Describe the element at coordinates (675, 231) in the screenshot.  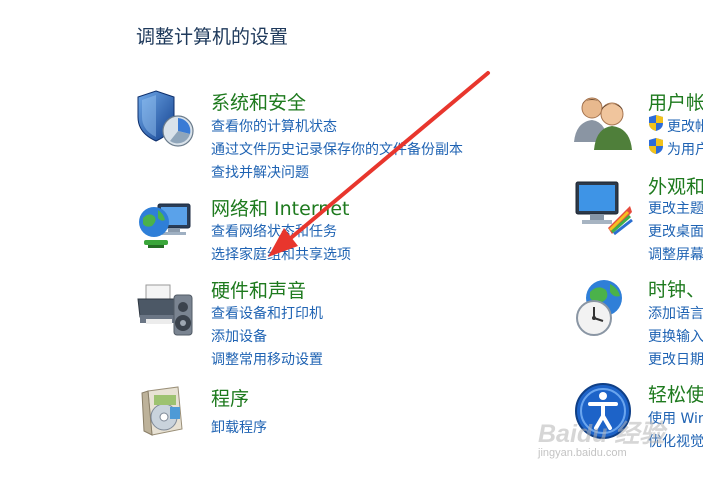
I see `link-change-desktop-background: 更改桌面` at that location.